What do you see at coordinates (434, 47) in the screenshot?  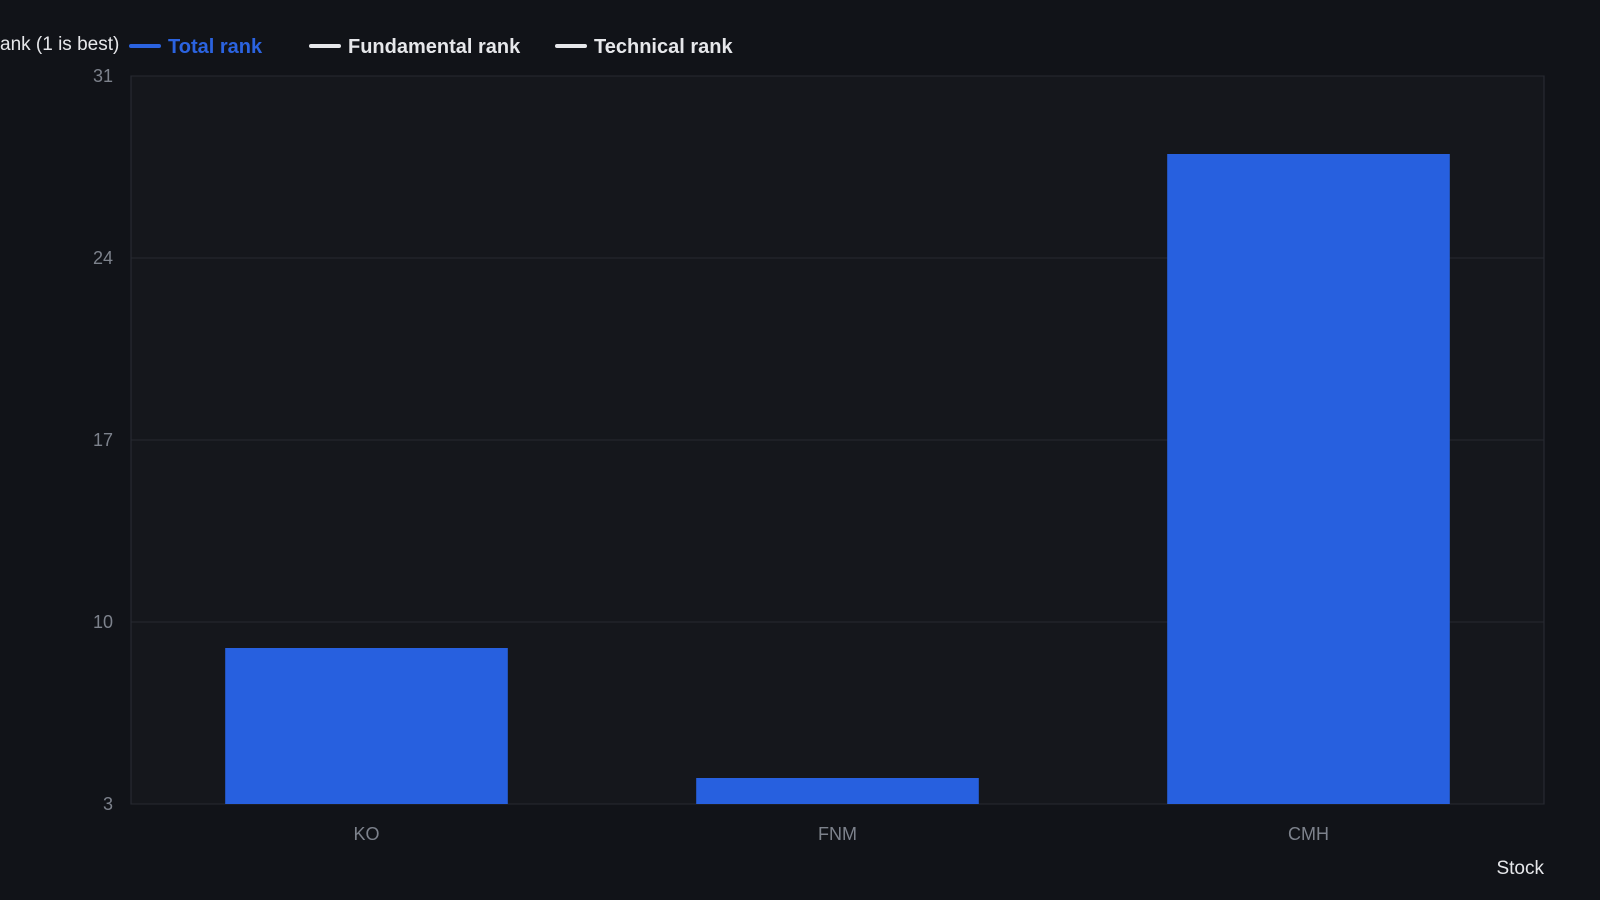 I see `legend-label: Fundamental rank` at bounding box center [434, 47].